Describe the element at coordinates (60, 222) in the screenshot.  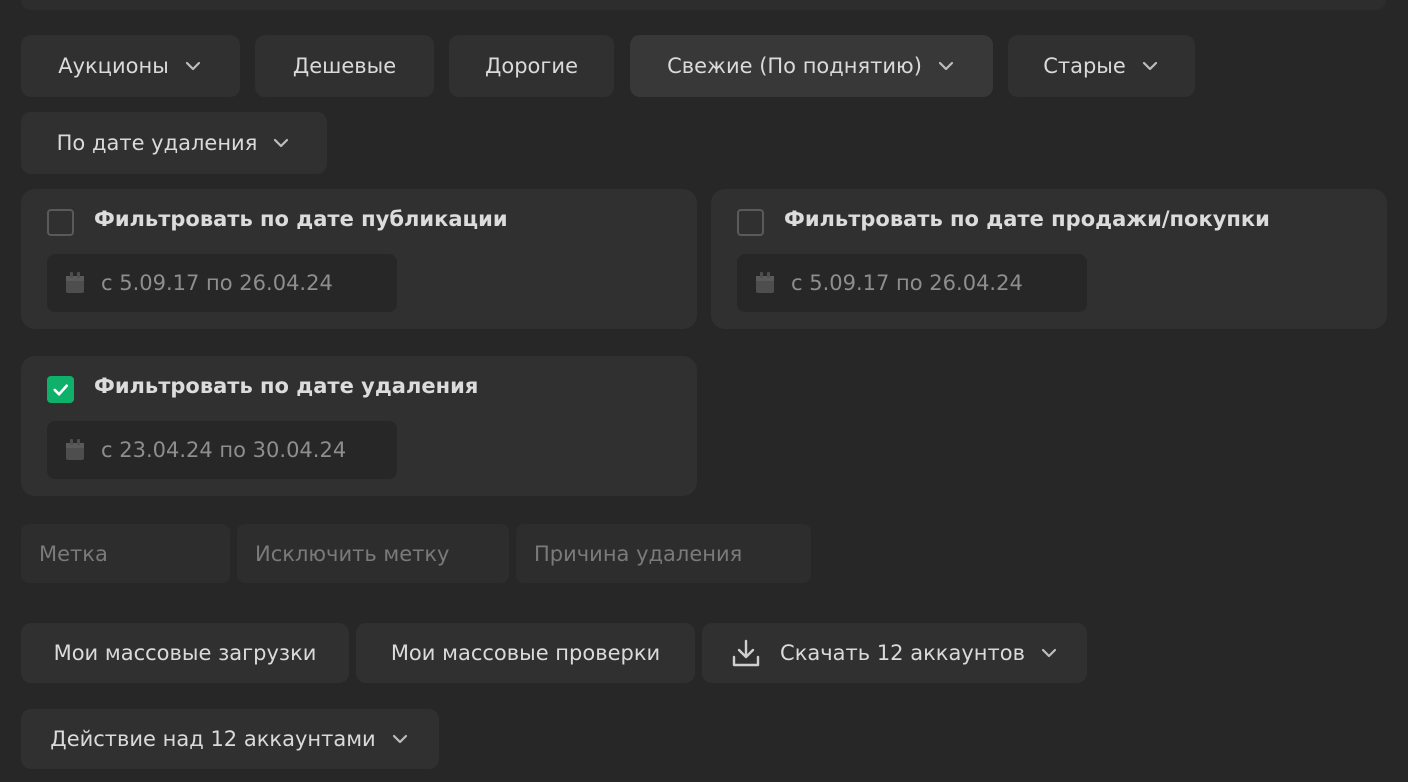
I see `publication-date-checkbox` at that location.